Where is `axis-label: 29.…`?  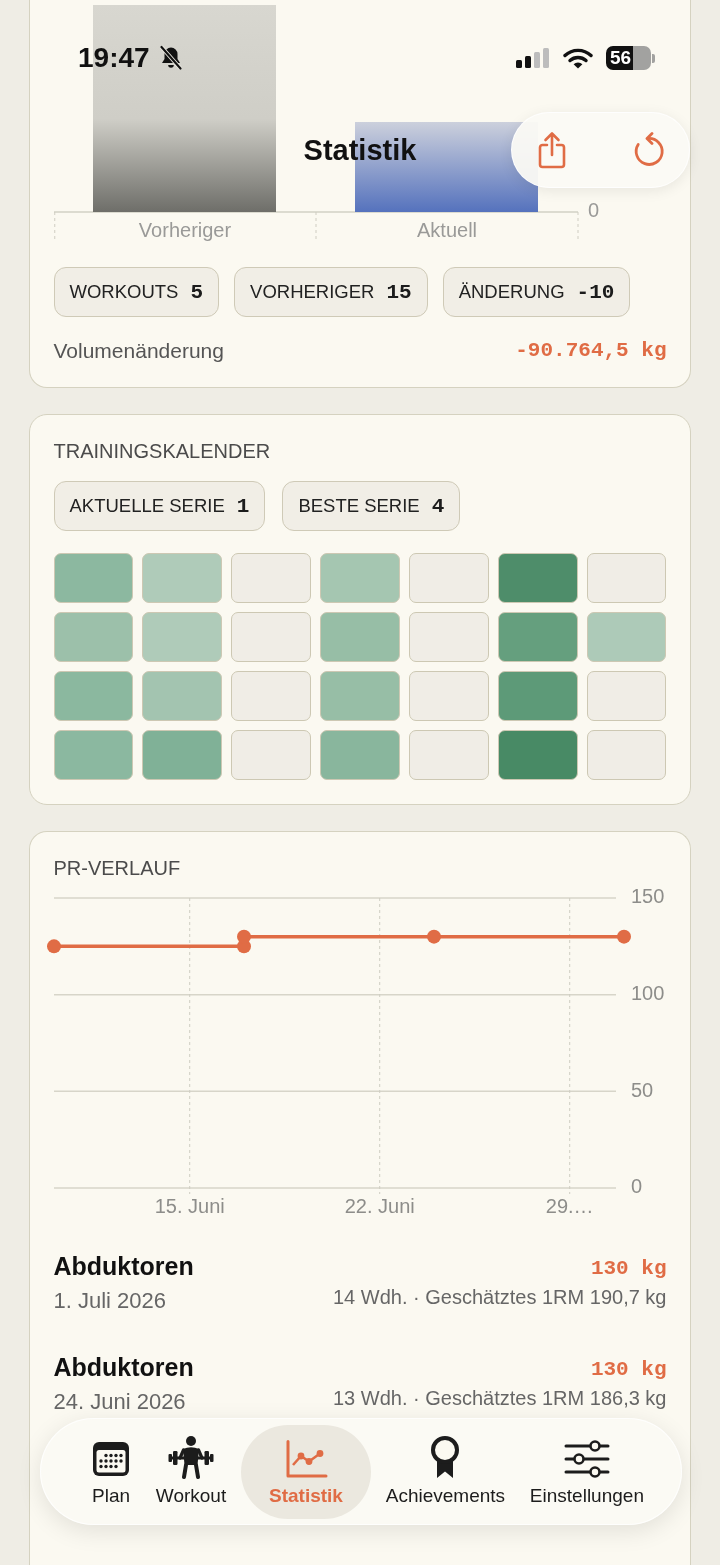 axis-label: 29.… is located at coordinates (569, 1206).